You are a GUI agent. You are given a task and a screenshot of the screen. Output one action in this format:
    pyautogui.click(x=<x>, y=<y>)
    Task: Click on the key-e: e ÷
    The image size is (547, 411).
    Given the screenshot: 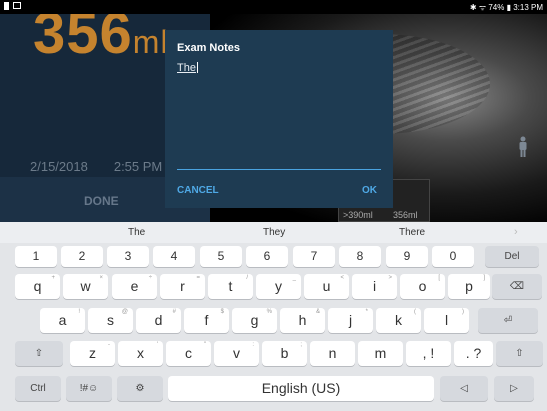 What is the action you would take?
    pyautogui.click(x=134, y=286)
    